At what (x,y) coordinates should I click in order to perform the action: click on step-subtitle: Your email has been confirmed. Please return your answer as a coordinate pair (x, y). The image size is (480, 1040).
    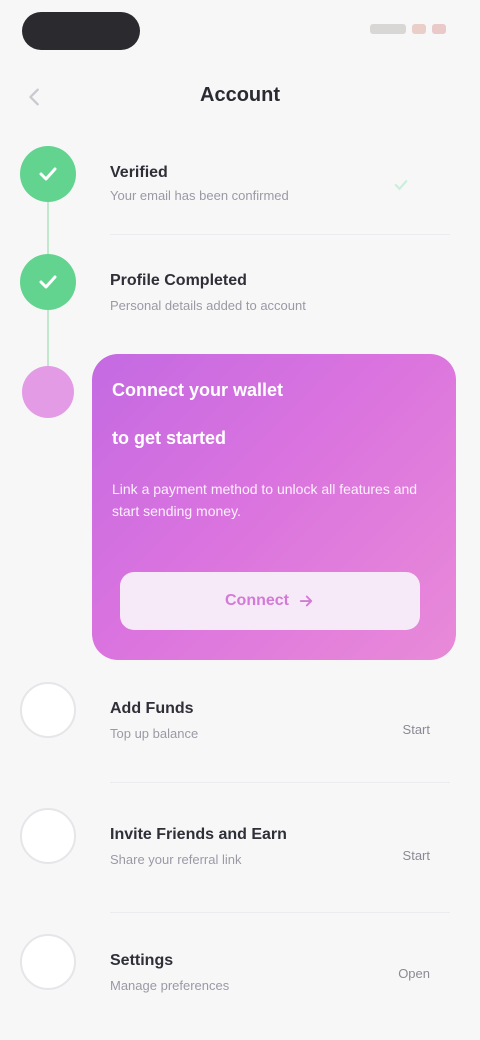
    Looking at the image, I should click on (199, 195).